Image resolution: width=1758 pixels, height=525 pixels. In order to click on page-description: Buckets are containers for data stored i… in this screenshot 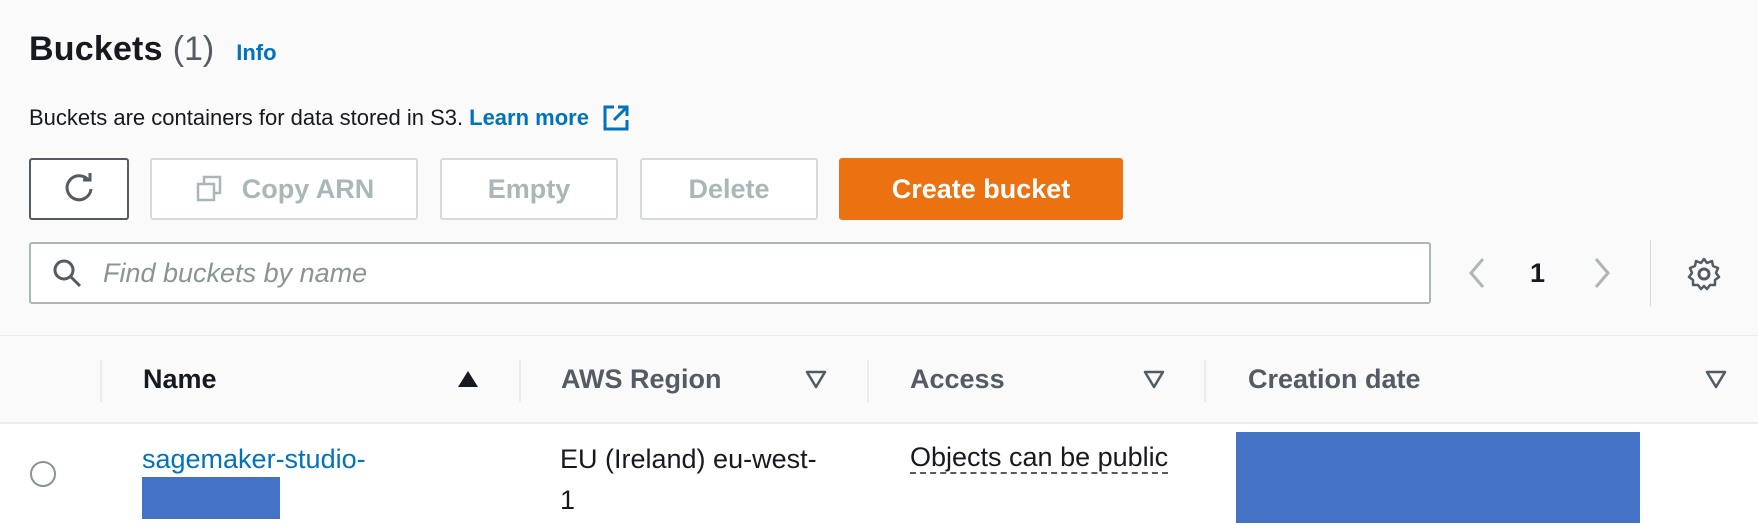, I will do `click(330, 118)`.